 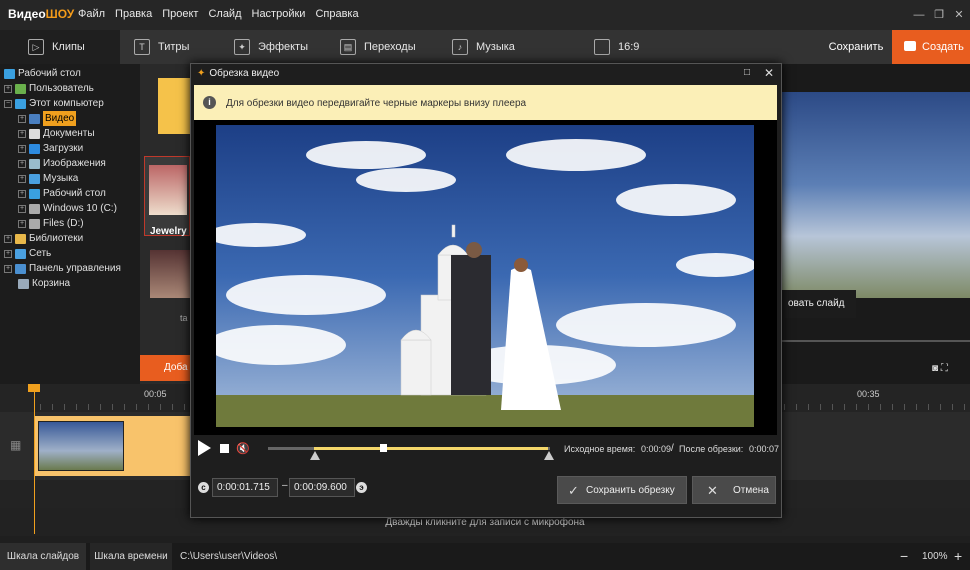 What do you see at coordinates (935, 556) in the screenshot?
I see `zoom-level: 100%` at bounding box center [935, 556].